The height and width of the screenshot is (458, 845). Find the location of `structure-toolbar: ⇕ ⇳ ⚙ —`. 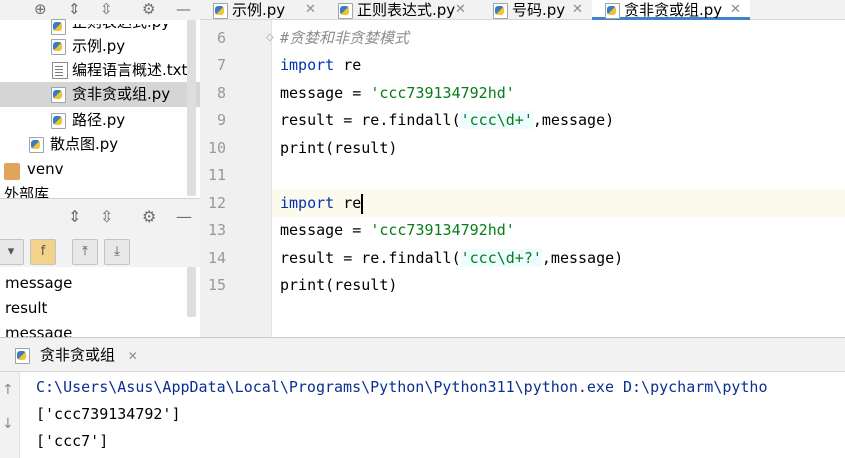

structure-toolbar: ⇕ ⇳ ⚙ — is located at coordinates (100, 217).